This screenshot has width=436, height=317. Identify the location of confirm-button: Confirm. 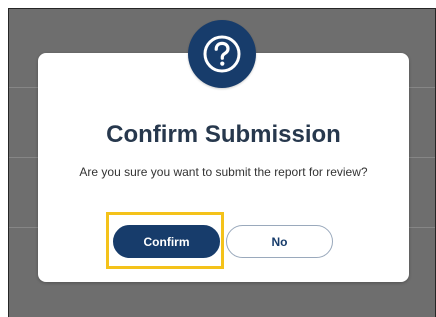
(166, 241).